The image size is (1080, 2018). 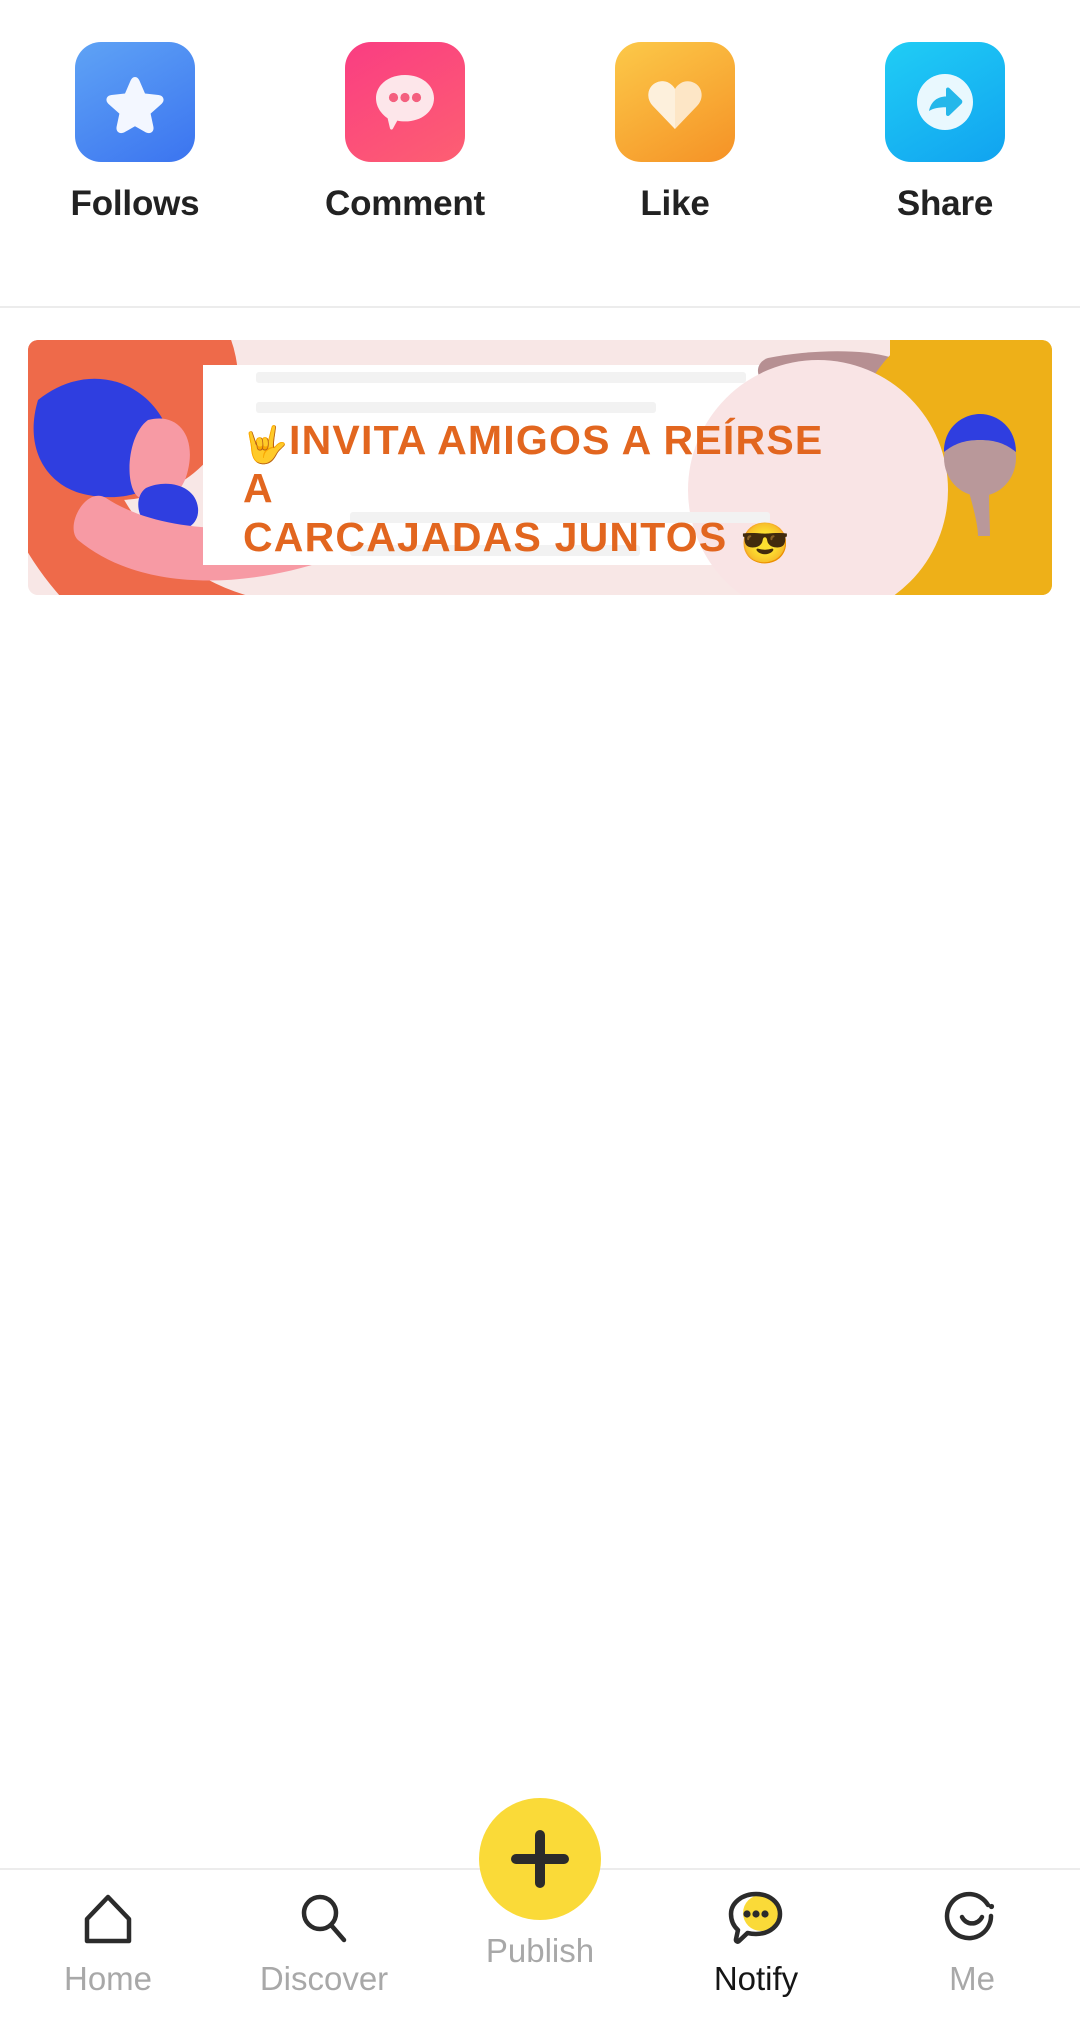 I want to click on notification-chat-icon, so click(x=756, y=1919).